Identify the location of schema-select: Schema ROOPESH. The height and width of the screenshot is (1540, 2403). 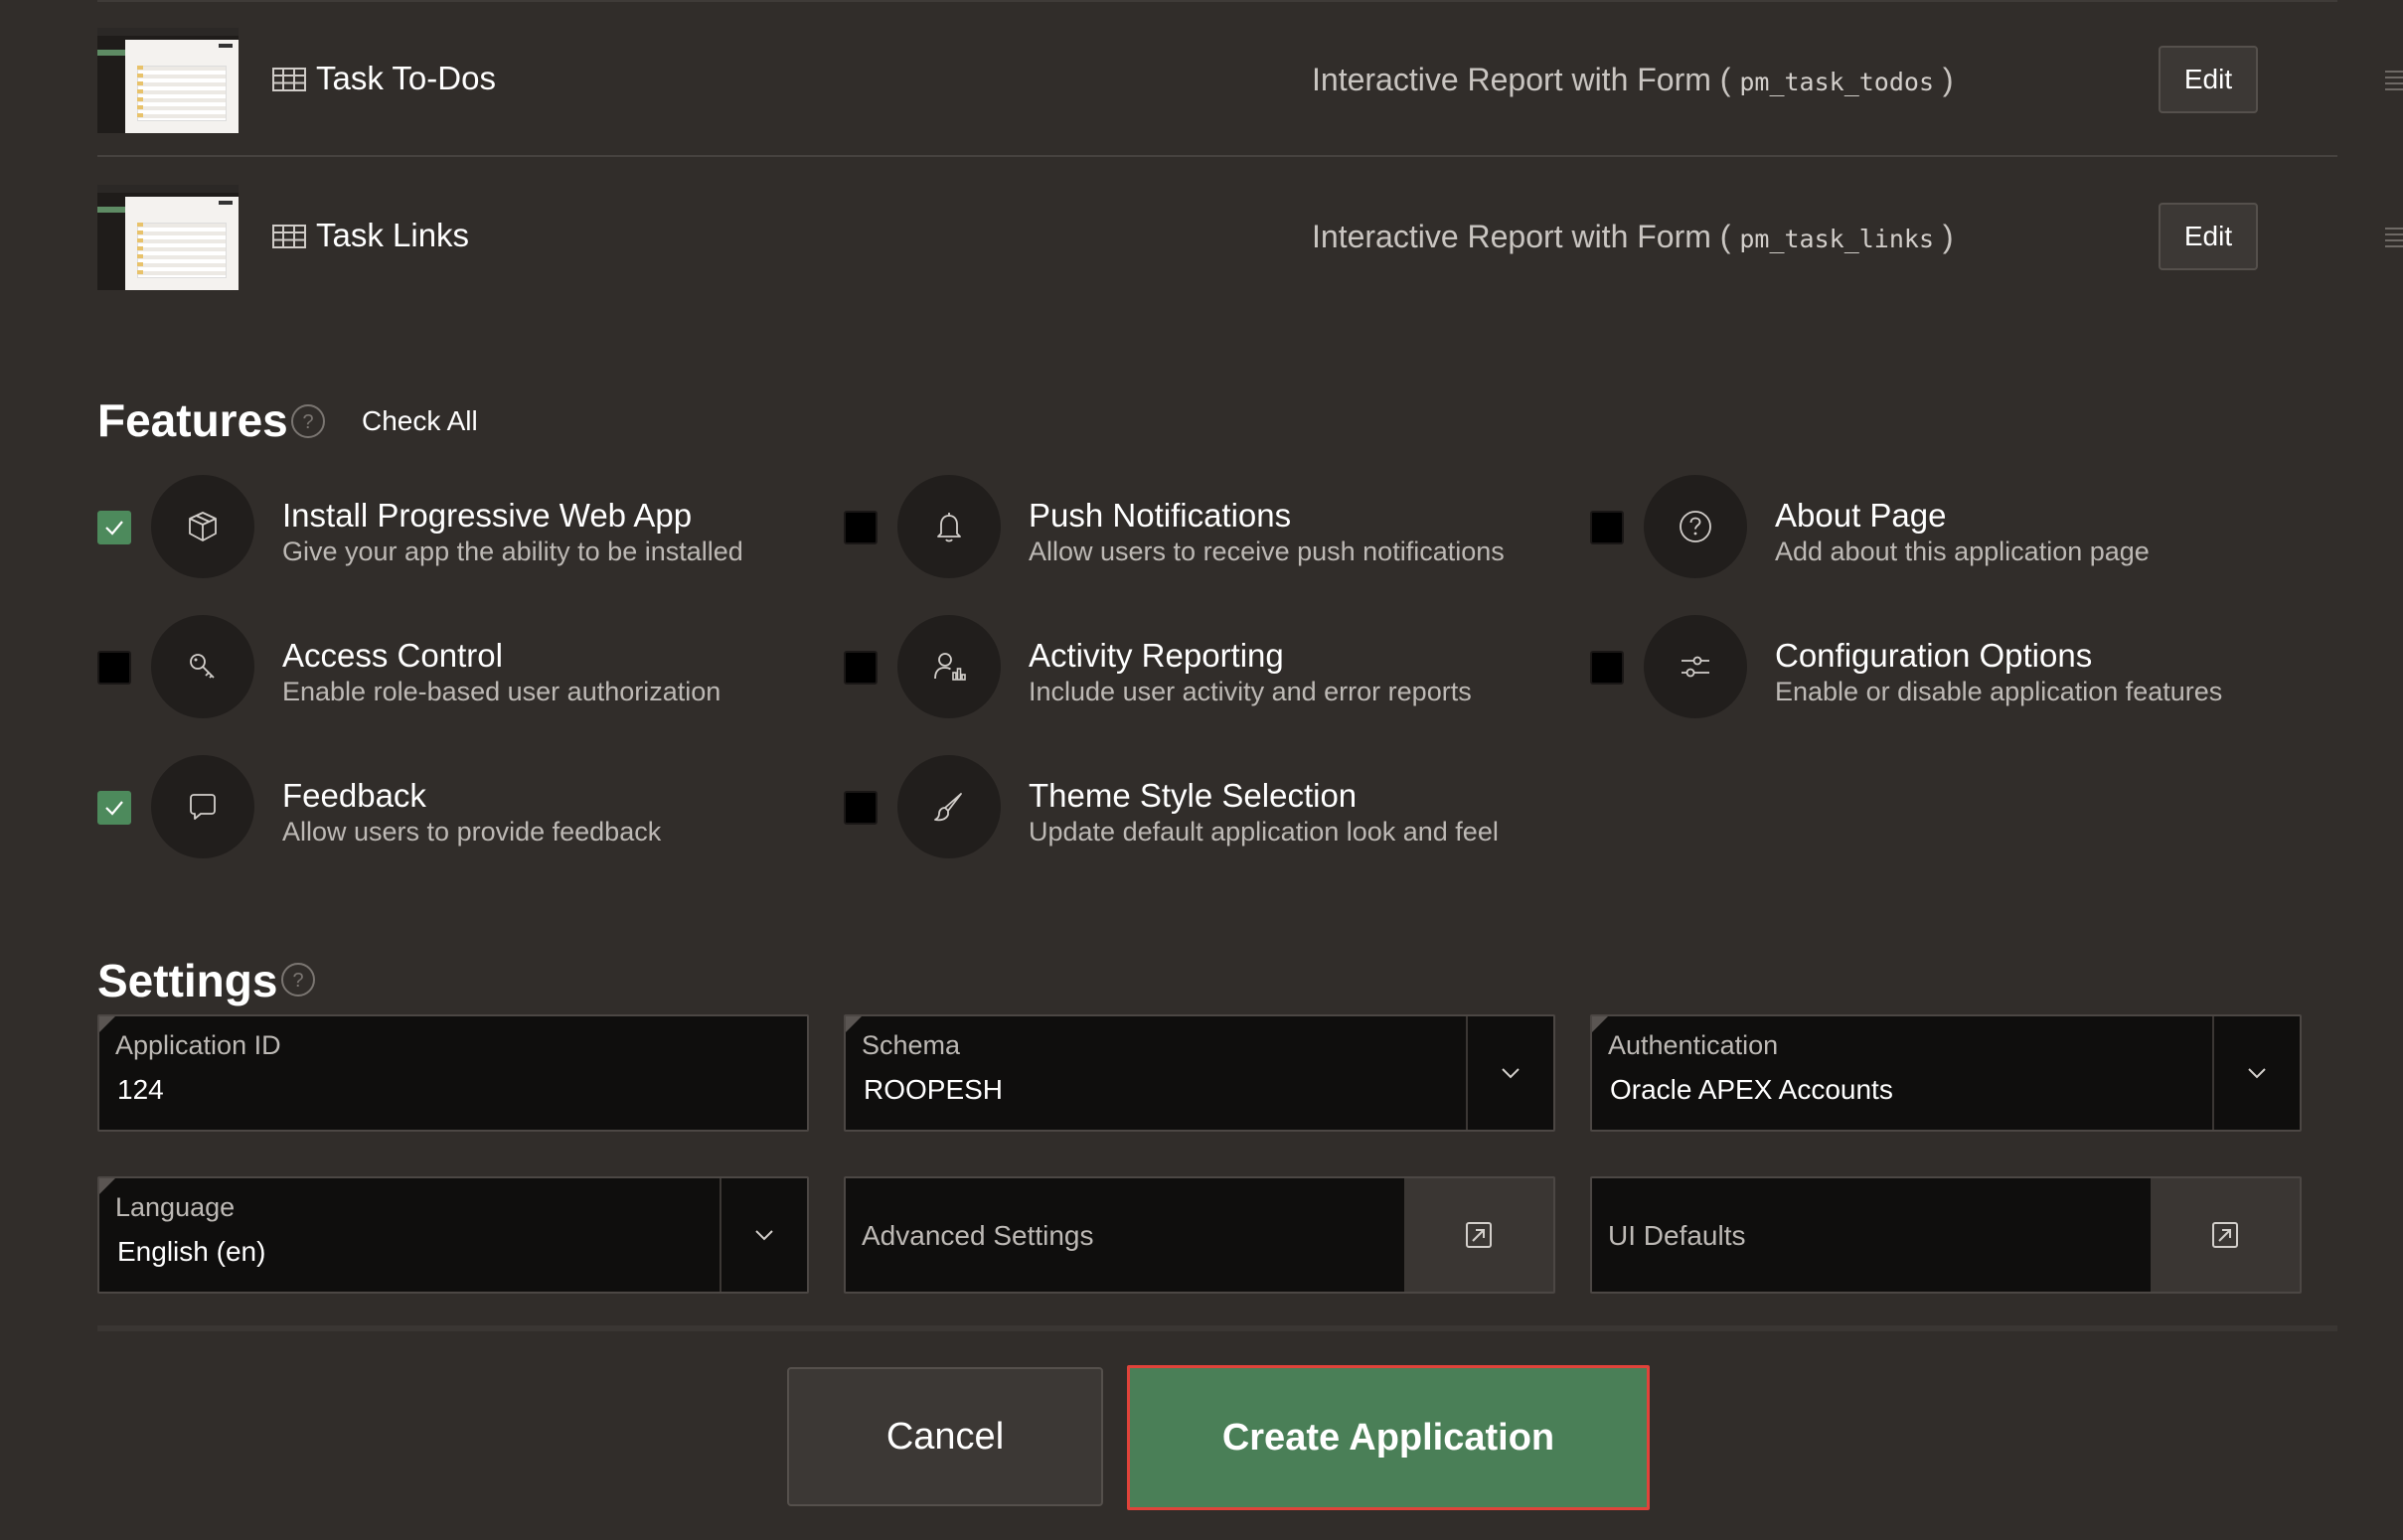
(1199, 1073).